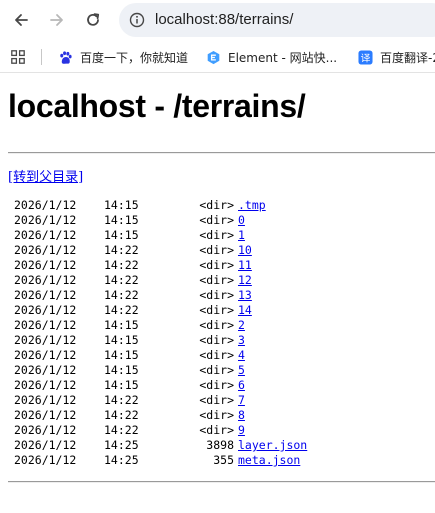 This screenshot has width=435, height=513. I want to click on svg-text: 译, so click(365, 58).